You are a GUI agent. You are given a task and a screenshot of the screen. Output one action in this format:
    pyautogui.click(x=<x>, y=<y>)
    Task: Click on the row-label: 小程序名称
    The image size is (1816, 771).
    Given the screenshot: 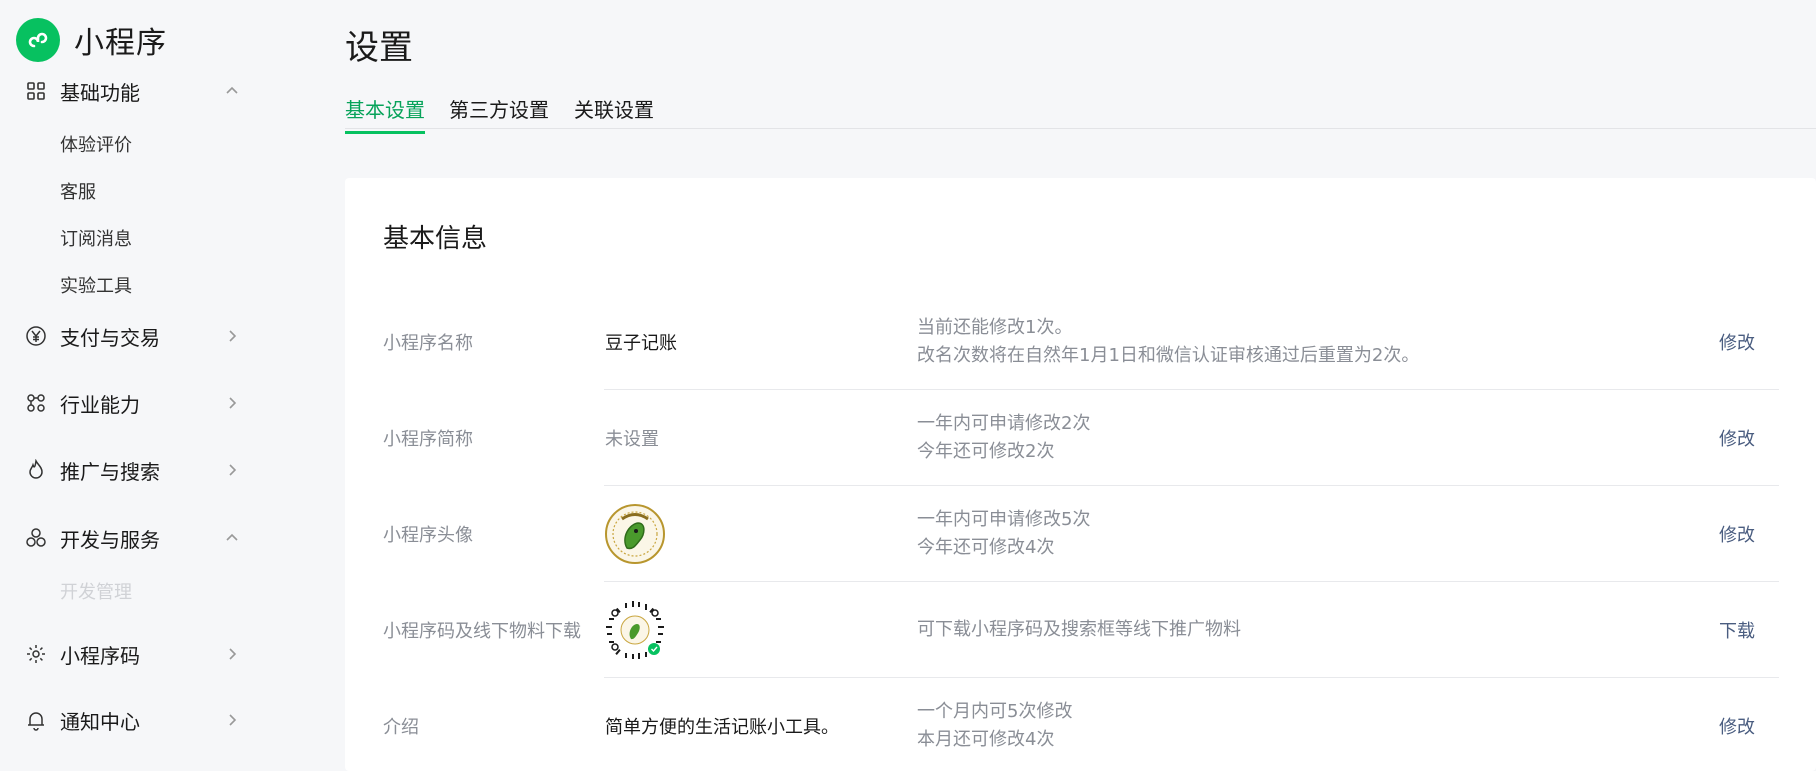 What is the action you would take?
    pyautogui.click(x=428, y=343)
    